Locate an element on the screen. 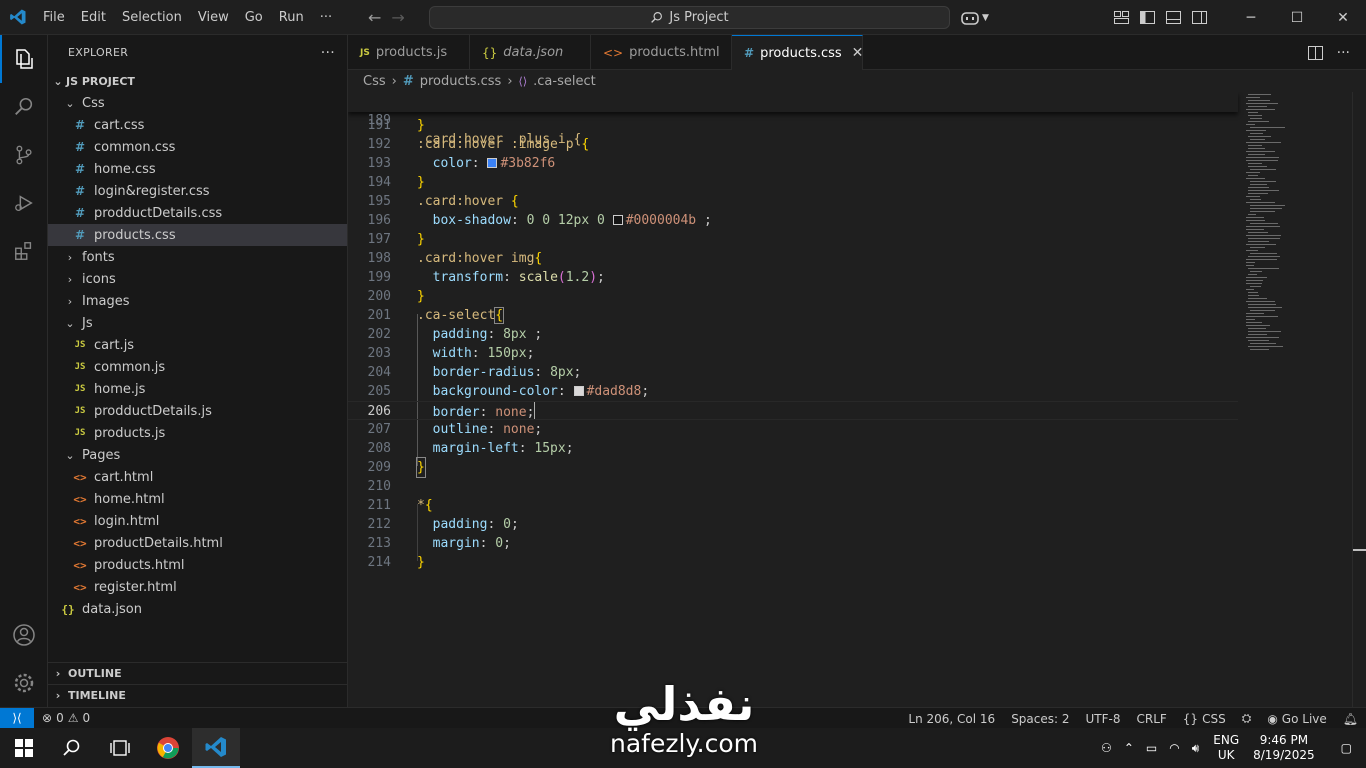  file-cart-css: # cart.css is located at coordinates (197, 125).